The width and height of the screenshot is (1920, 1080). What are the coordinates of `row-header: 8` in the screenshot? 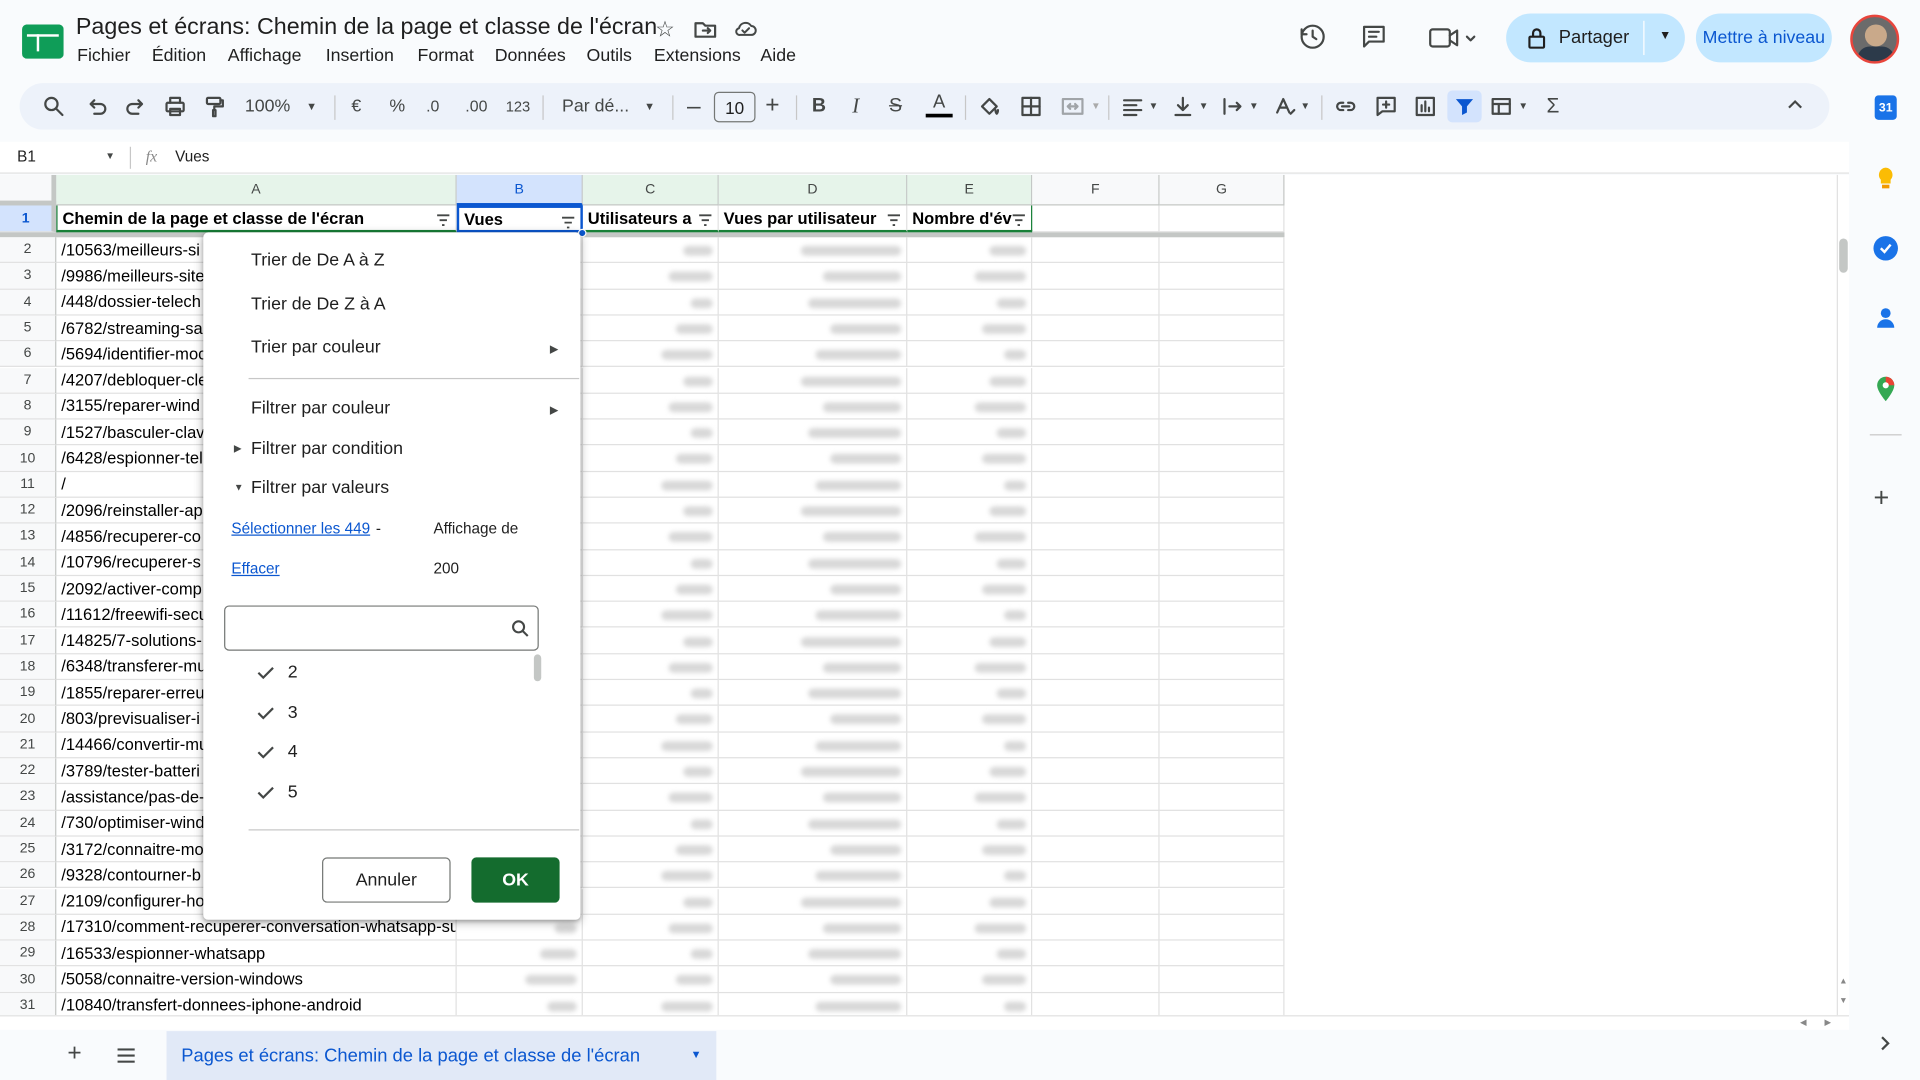 It's located at (28, 406).